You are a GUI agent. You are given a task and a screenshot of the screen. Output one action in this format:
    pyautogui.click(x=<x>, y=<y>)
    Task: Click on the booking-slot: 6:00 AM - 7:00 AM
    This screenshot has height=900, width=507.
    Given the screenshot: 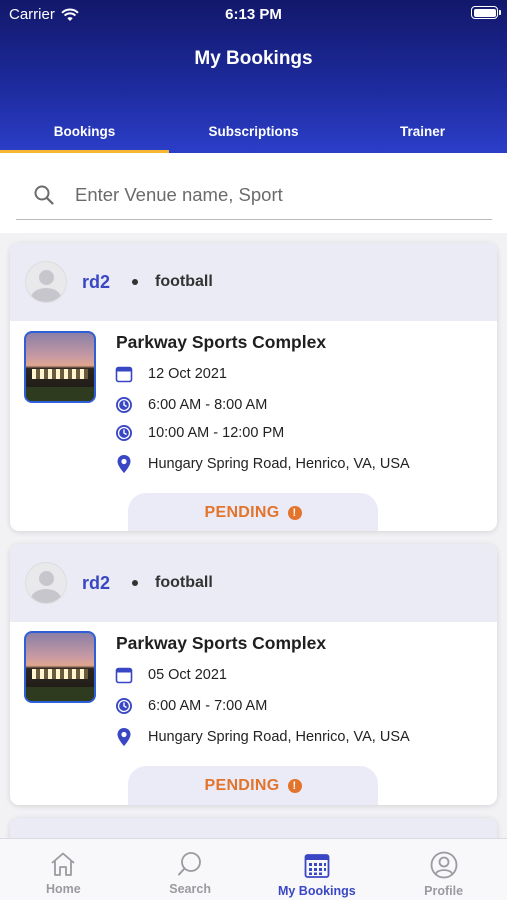 What is the action you would take?
    pyautogui.click(x=208, y=706)
    